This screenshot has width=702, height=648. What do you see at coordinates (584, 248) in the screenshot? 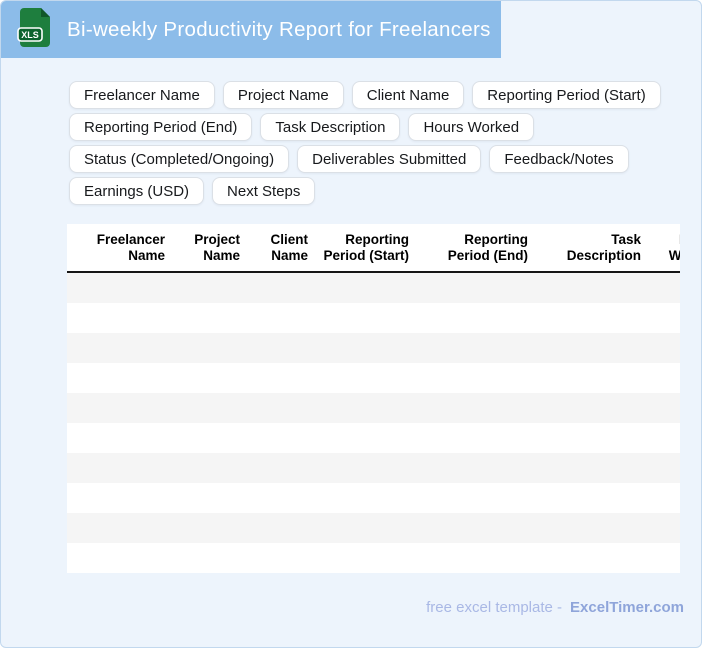
I see `table-header-task-description: Task Description` at bounding box center [584, 248].